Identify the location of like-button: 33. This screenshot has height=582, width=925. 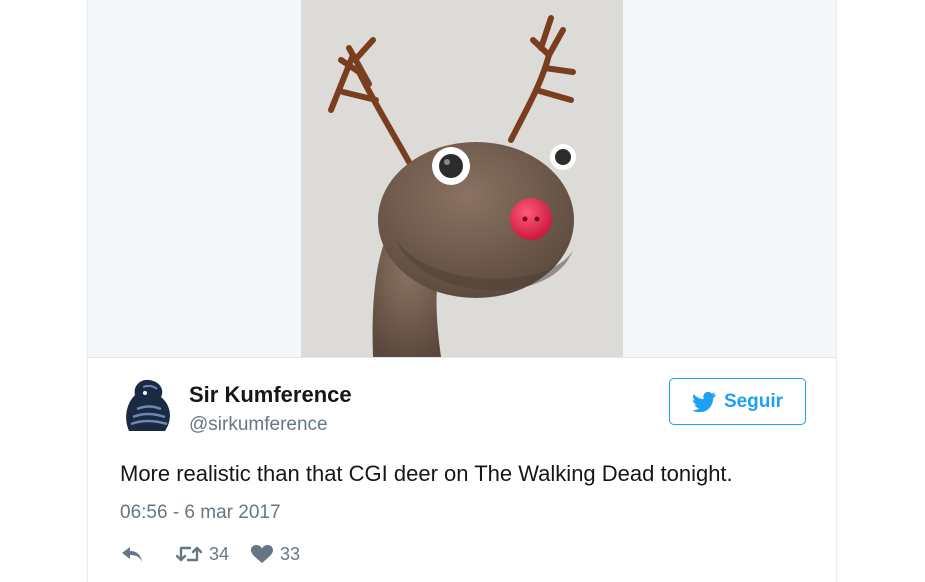
(275, 554).